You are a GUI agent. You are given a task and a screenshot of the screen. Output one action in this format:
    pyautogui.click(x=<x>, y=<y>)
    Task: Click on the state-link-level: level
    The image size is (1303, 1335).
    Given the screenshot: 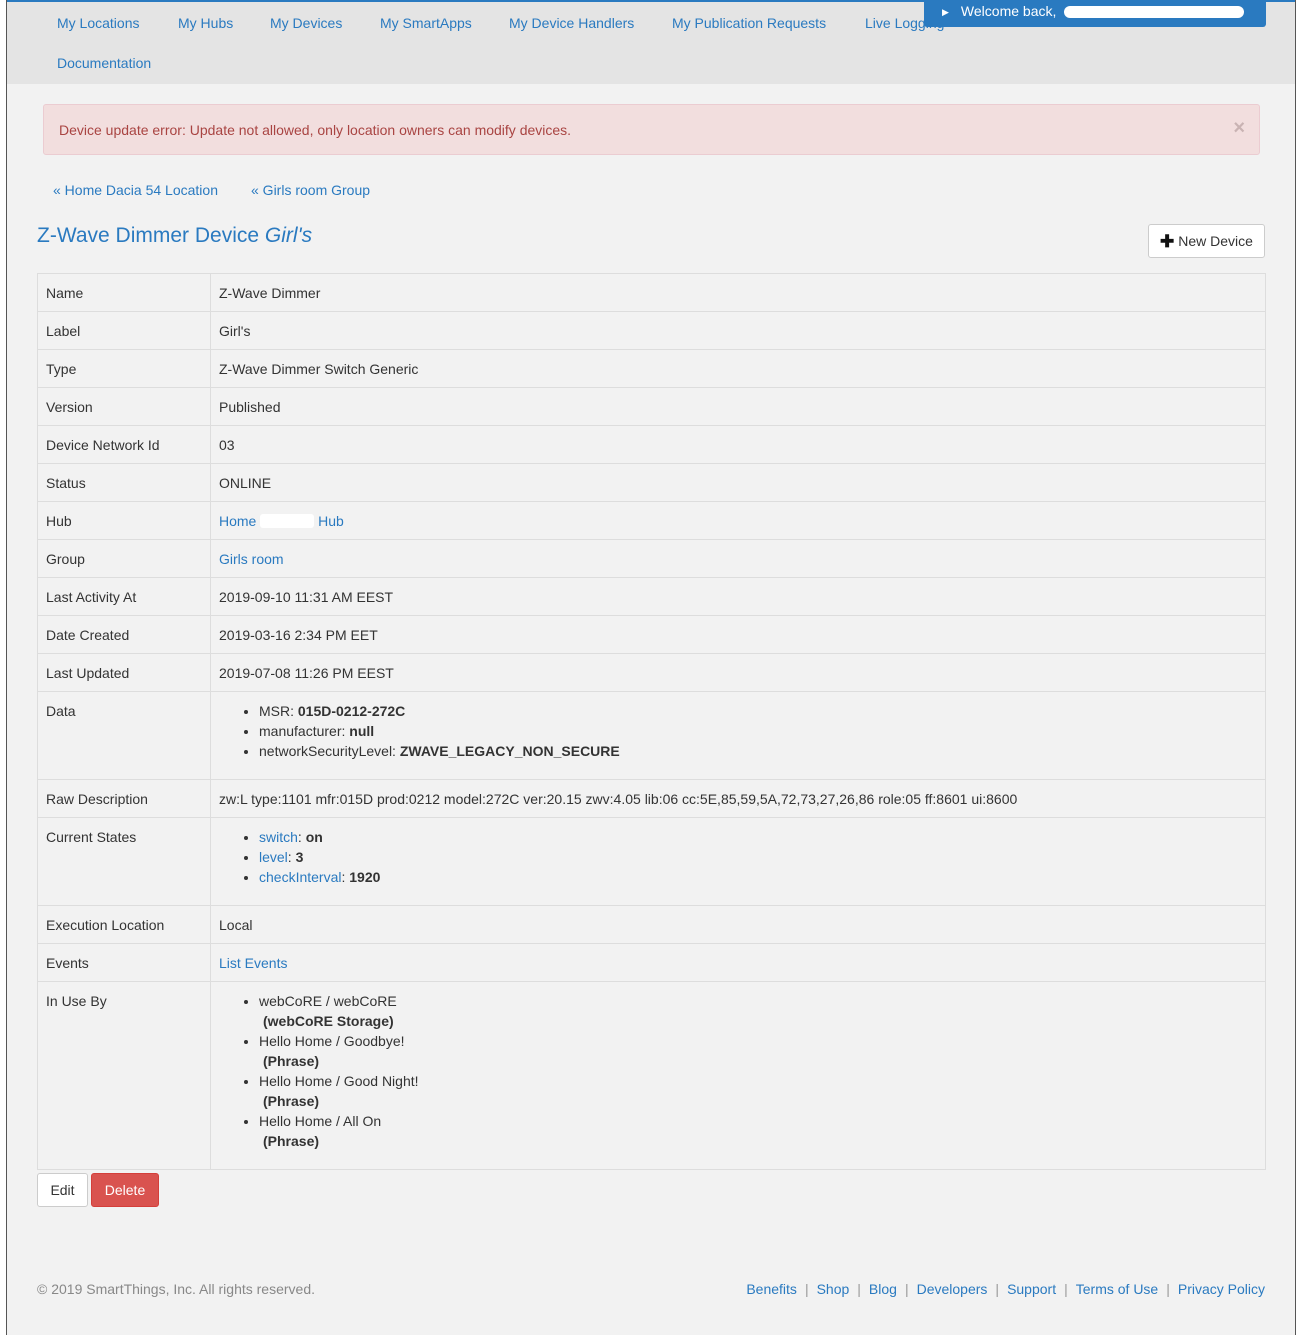 What is the action you would take?
    pyautogui.click(x=273, y=857)
    